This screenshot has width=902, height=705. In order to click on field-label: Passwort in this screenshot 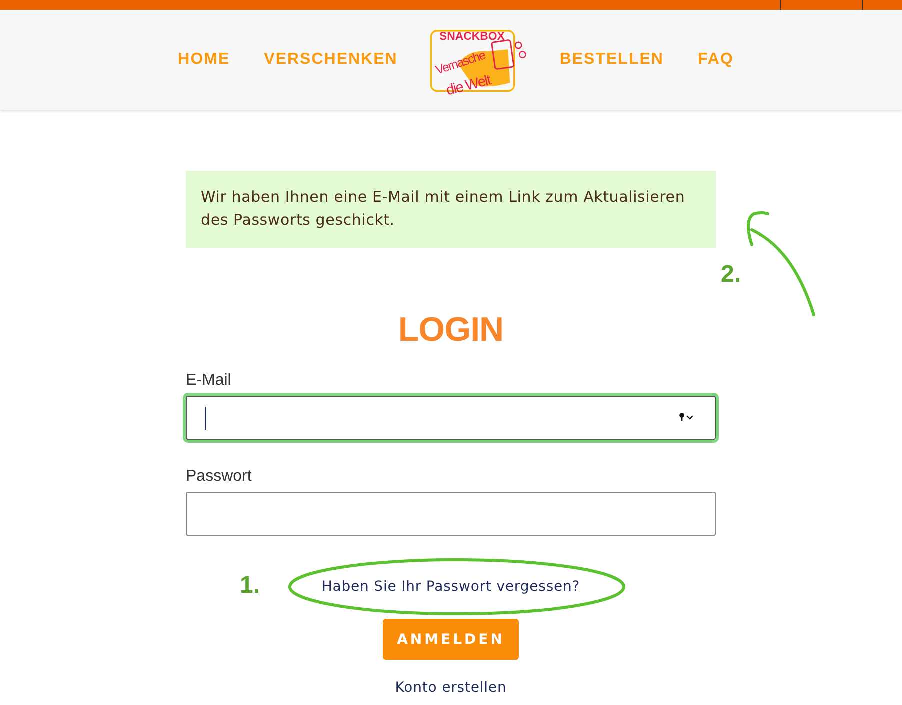, I will do `click(219, 477)`.